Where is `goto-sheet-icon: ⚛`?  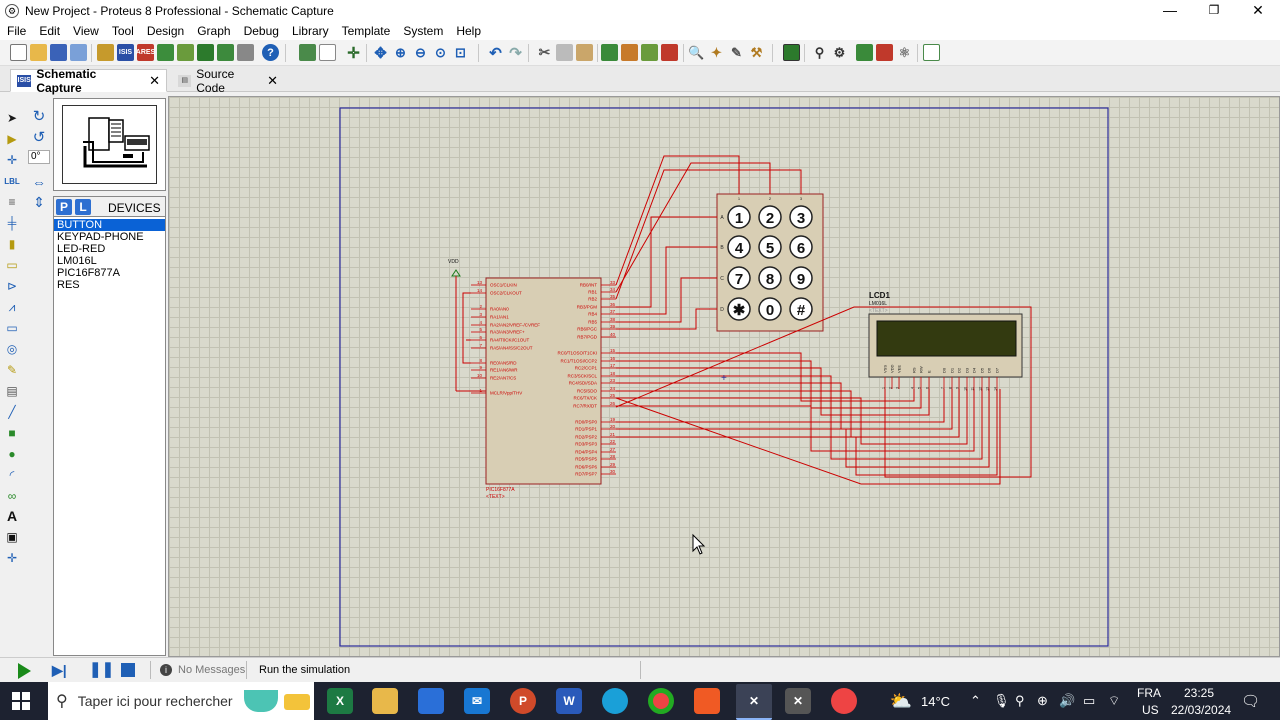
goto-sheet-icon: ⚛ is located at coordinates (904, 52).